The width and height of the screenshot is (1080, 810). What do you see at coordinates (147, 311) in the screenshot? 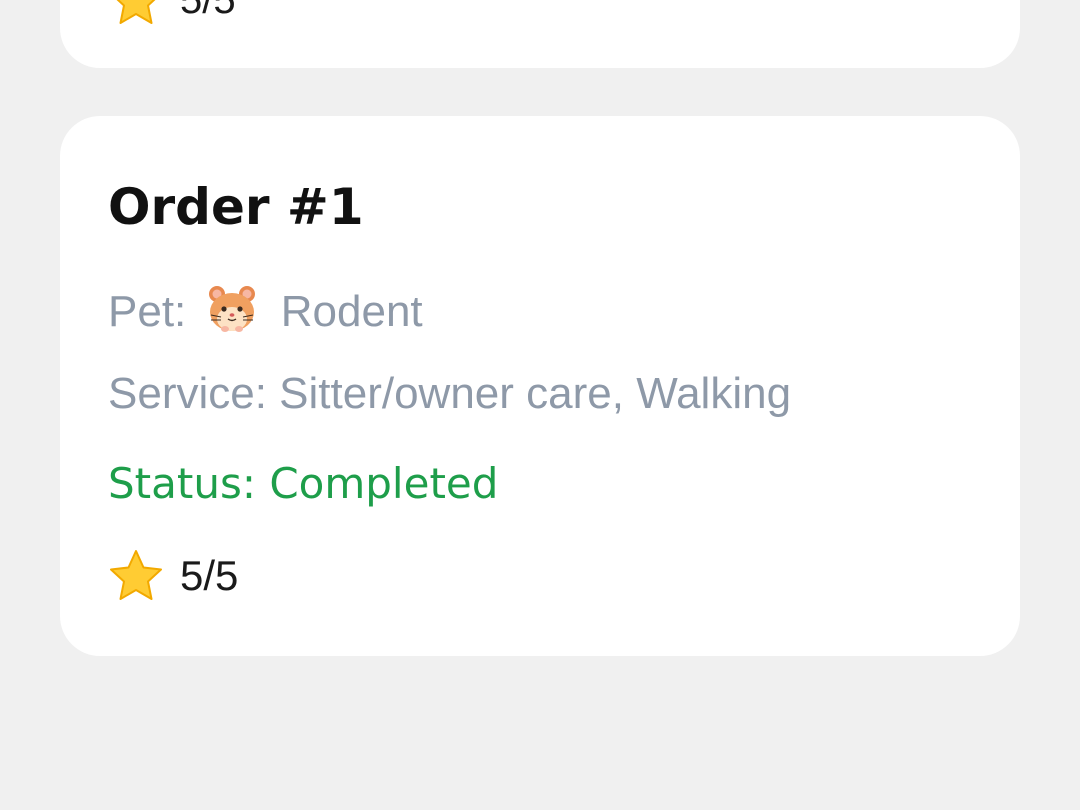
I see `pet-label: Pet:` at bounding box center [147, 311].